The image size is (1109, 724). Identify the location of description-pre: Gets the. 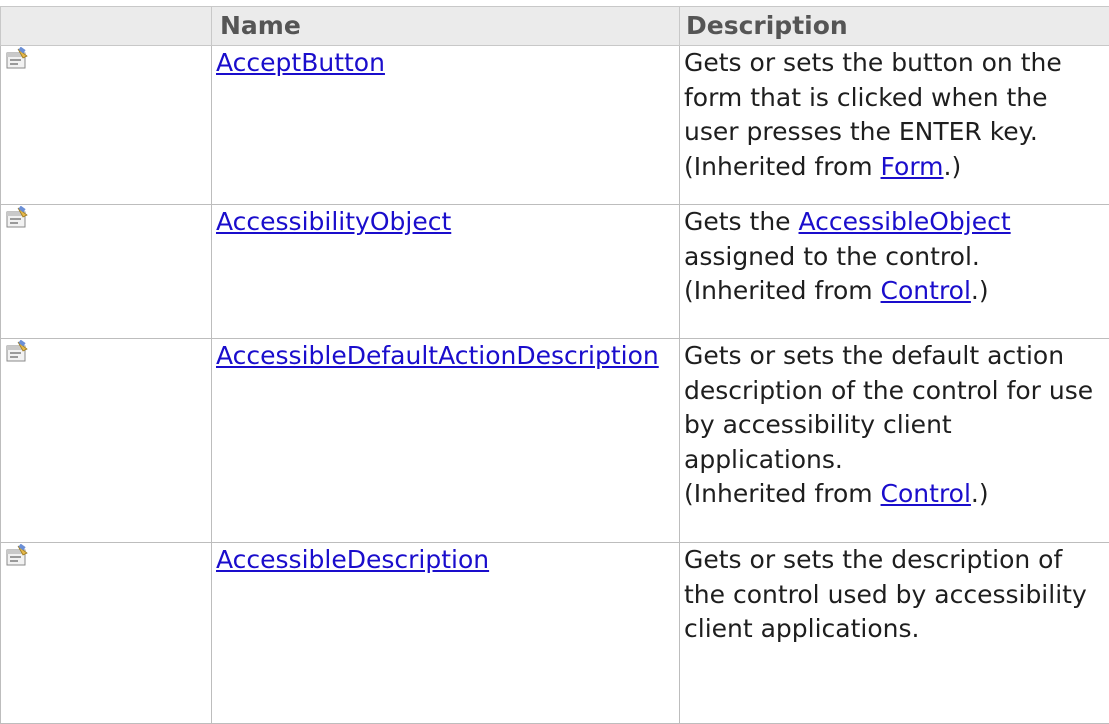
(741, 221).